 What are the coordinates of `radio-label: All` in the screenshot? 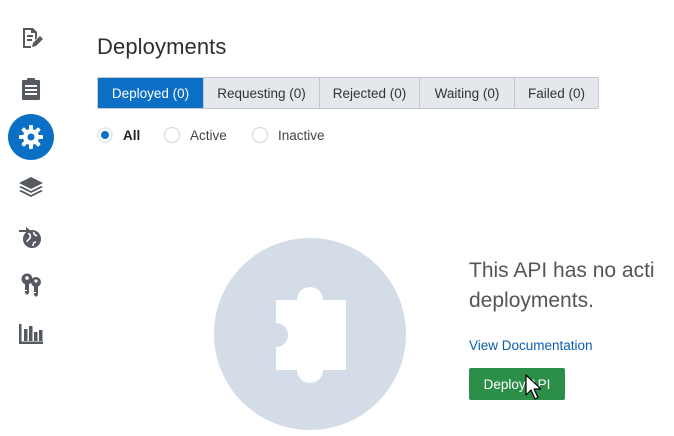 It's located at (132, 135).